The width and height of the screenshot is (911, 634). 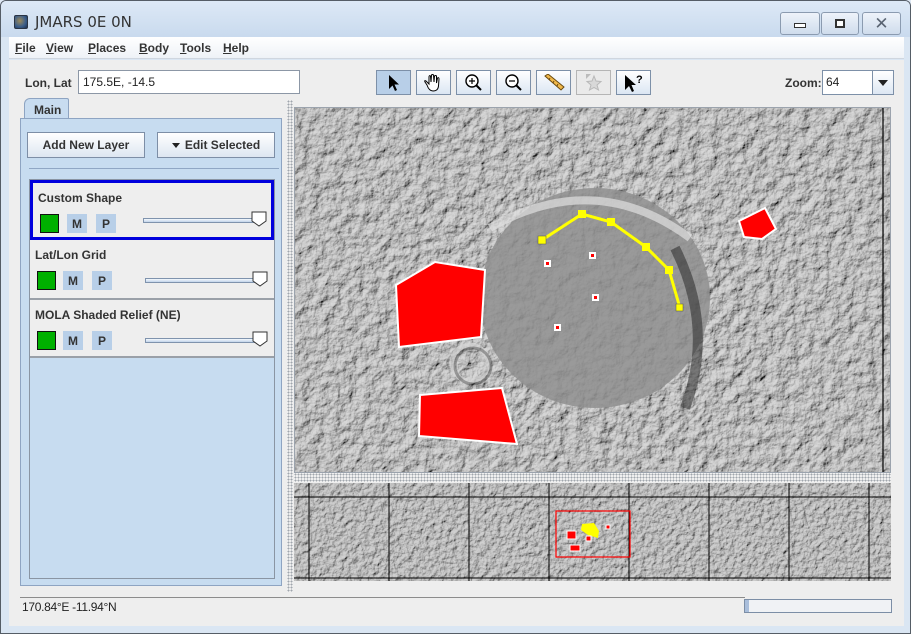 I want to click on investigate-tool-button: ?, so click(x=633, y=82).